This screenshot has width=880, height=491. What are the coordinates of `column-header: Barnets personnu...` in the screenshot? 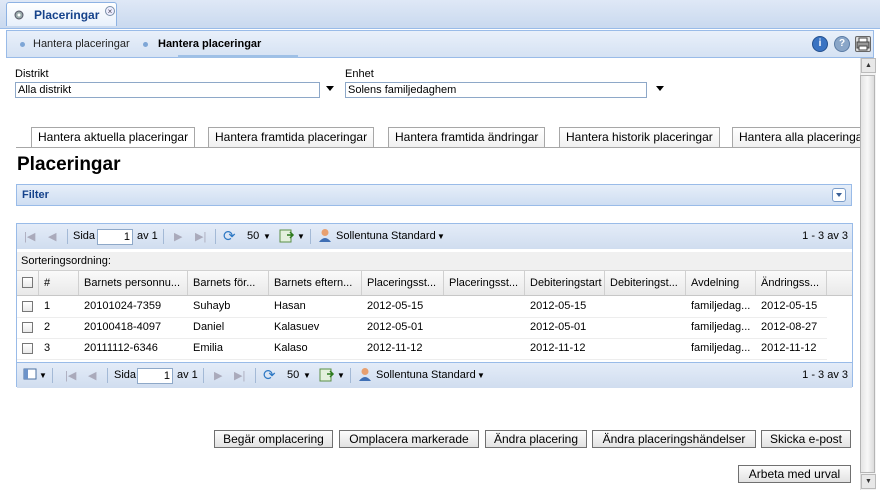 It's located at (133, 283).